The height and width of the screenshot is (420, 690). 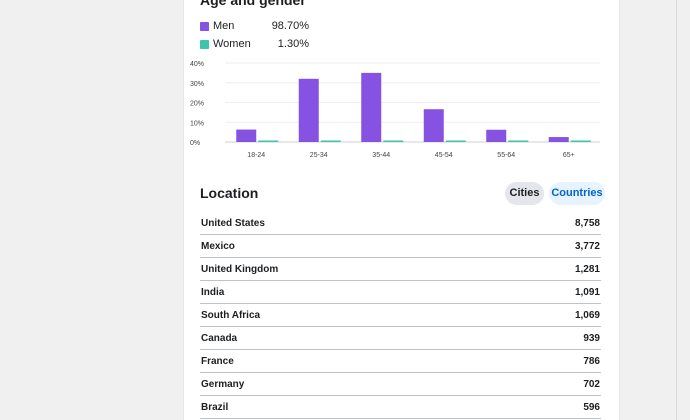 I want to click on gender-legend: Men 98.70% Women 1.30%, so click(x=254, y=35).